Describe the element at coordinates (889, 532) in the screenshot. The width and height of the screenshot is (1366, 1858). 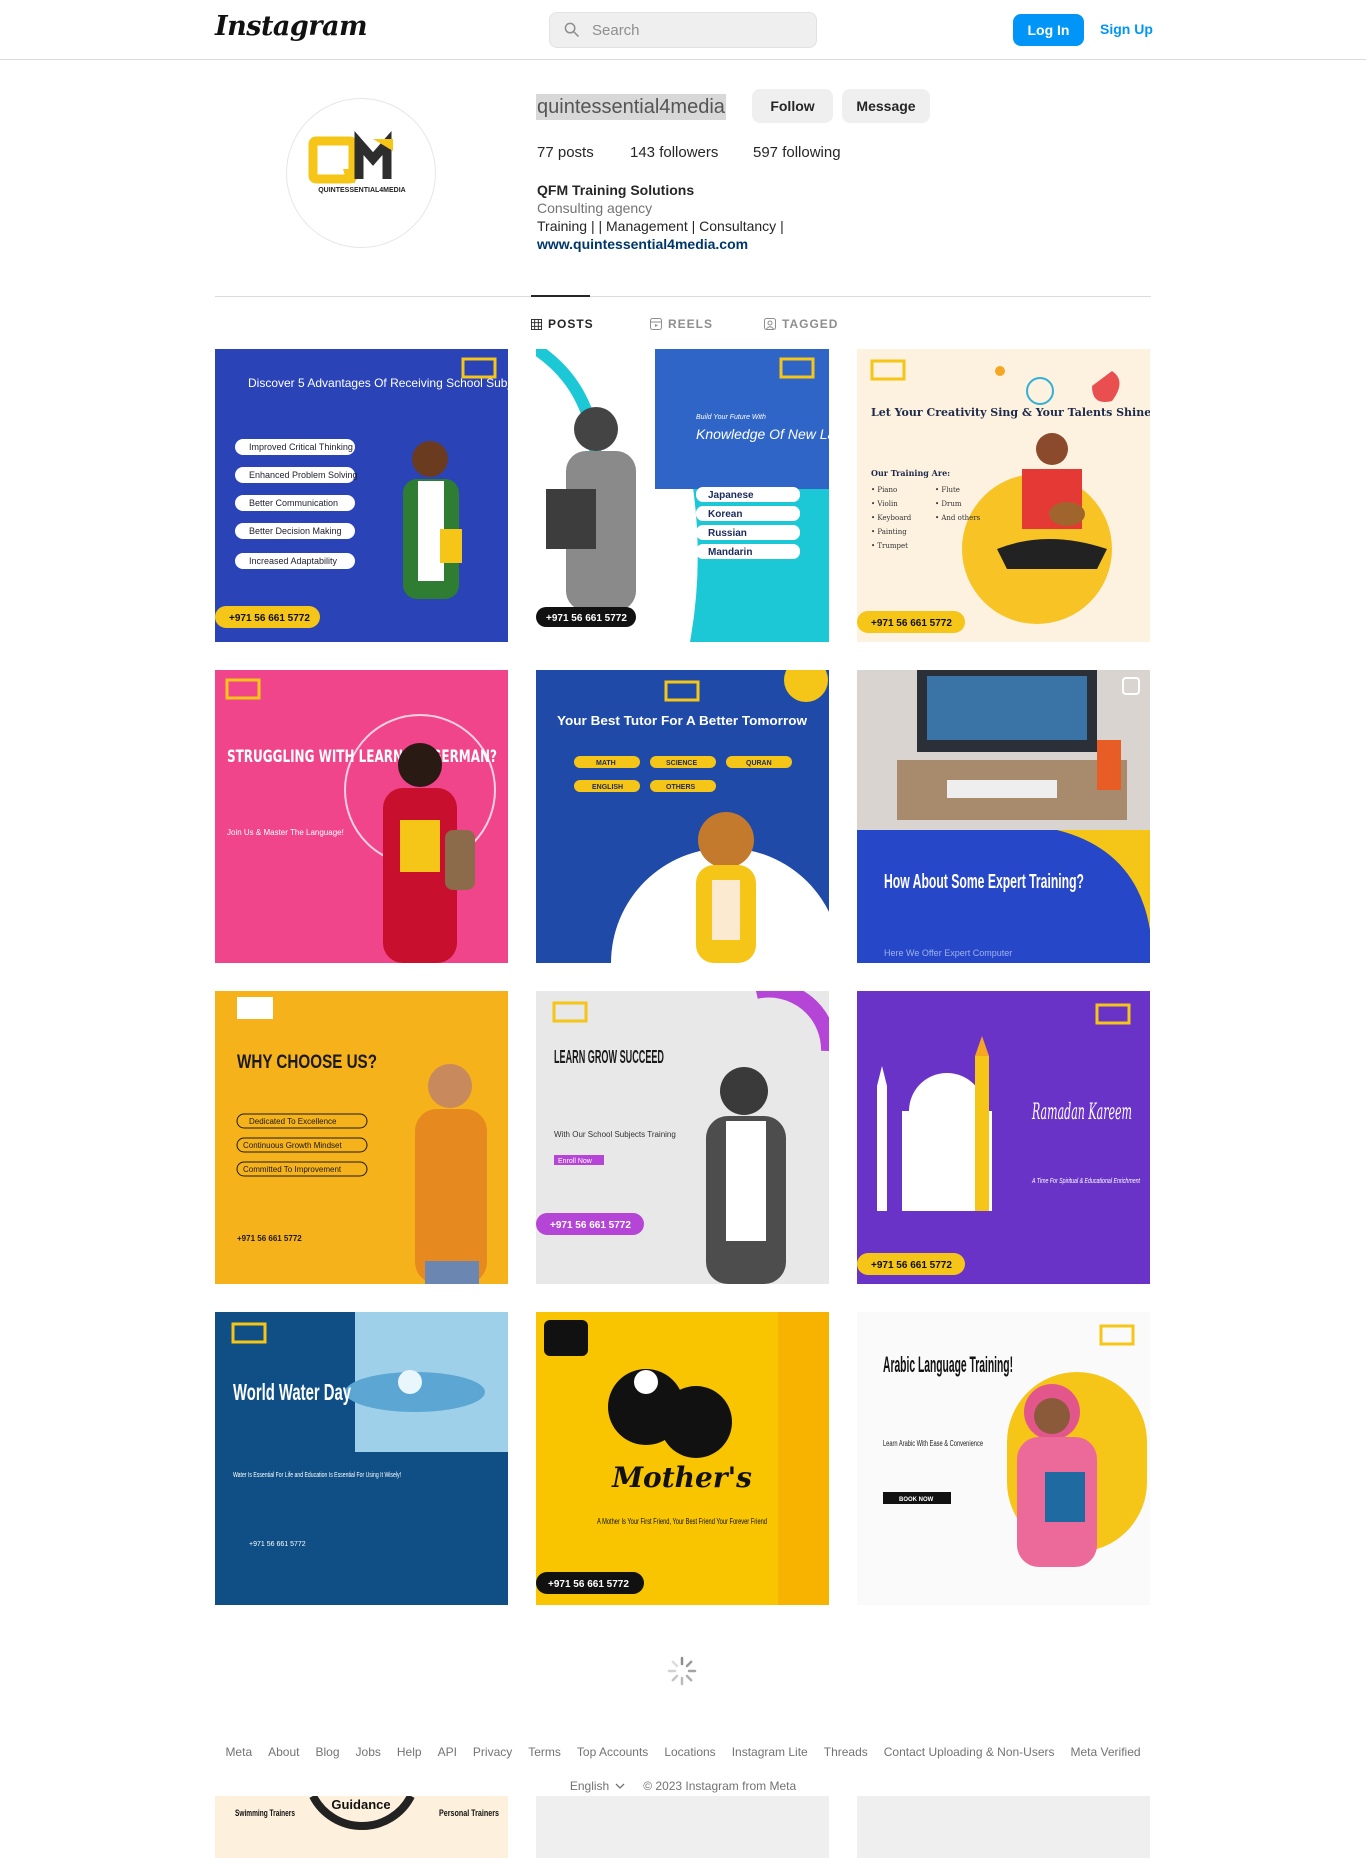
I see `svg-text: • Painting` at that location.